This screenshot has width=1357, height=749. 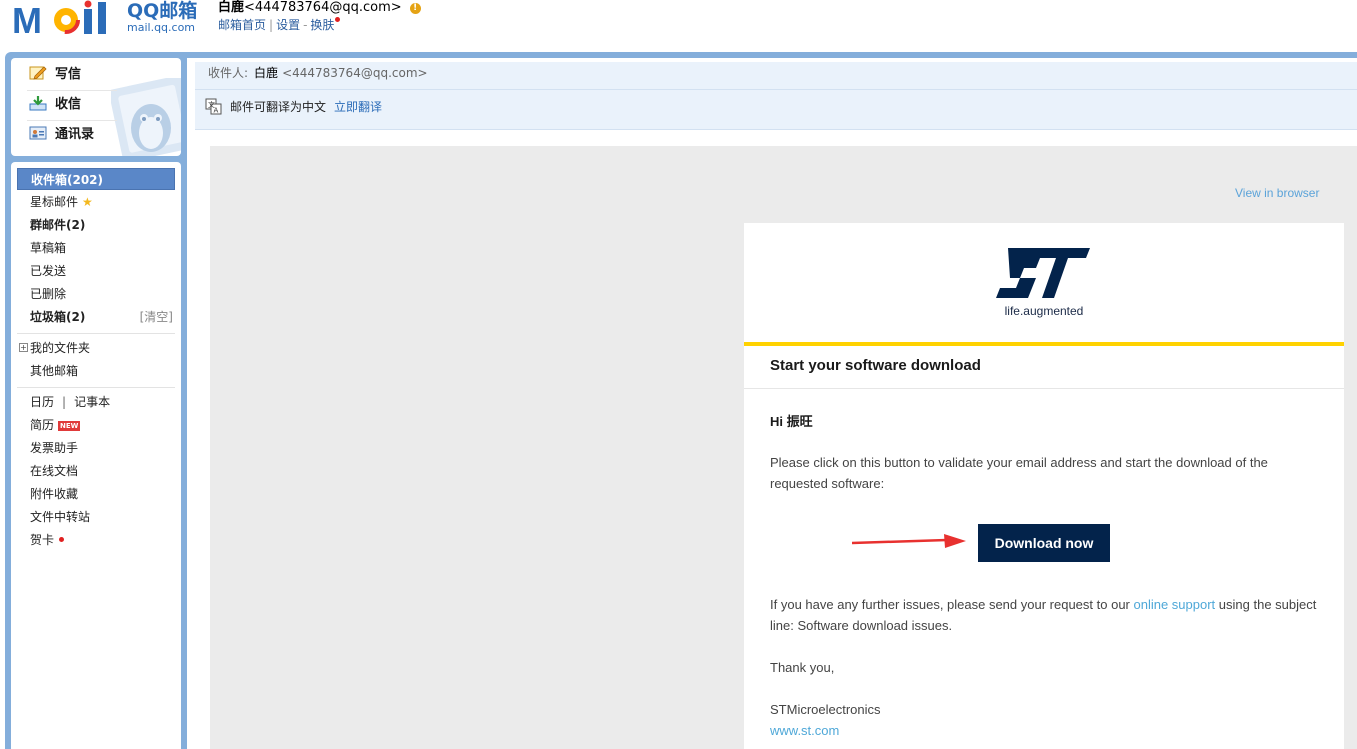 What do you see at coordinates (355, 73) in the screenshot?
I see `recipient-email: <444783764@qq.com>` at bounding box center [355, 73].